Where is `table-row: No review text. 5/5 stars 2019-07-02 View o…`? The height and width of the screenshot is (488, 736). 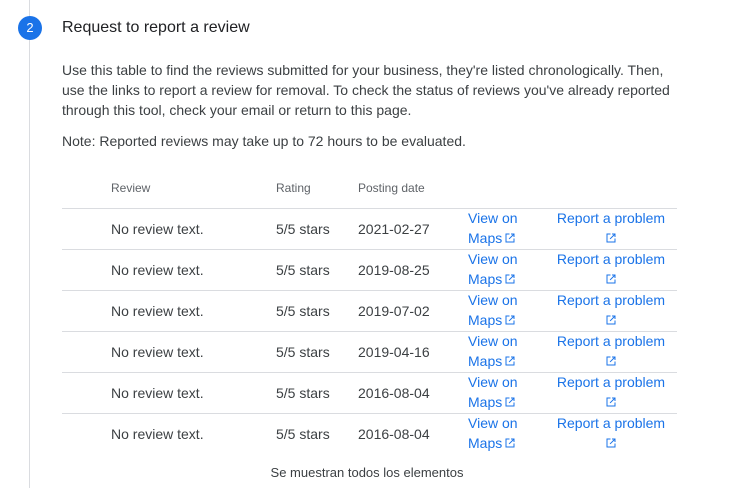 table-row: No review text. 5/5 stars 2019-07-02 View o… is located at coordinates (369, 311).